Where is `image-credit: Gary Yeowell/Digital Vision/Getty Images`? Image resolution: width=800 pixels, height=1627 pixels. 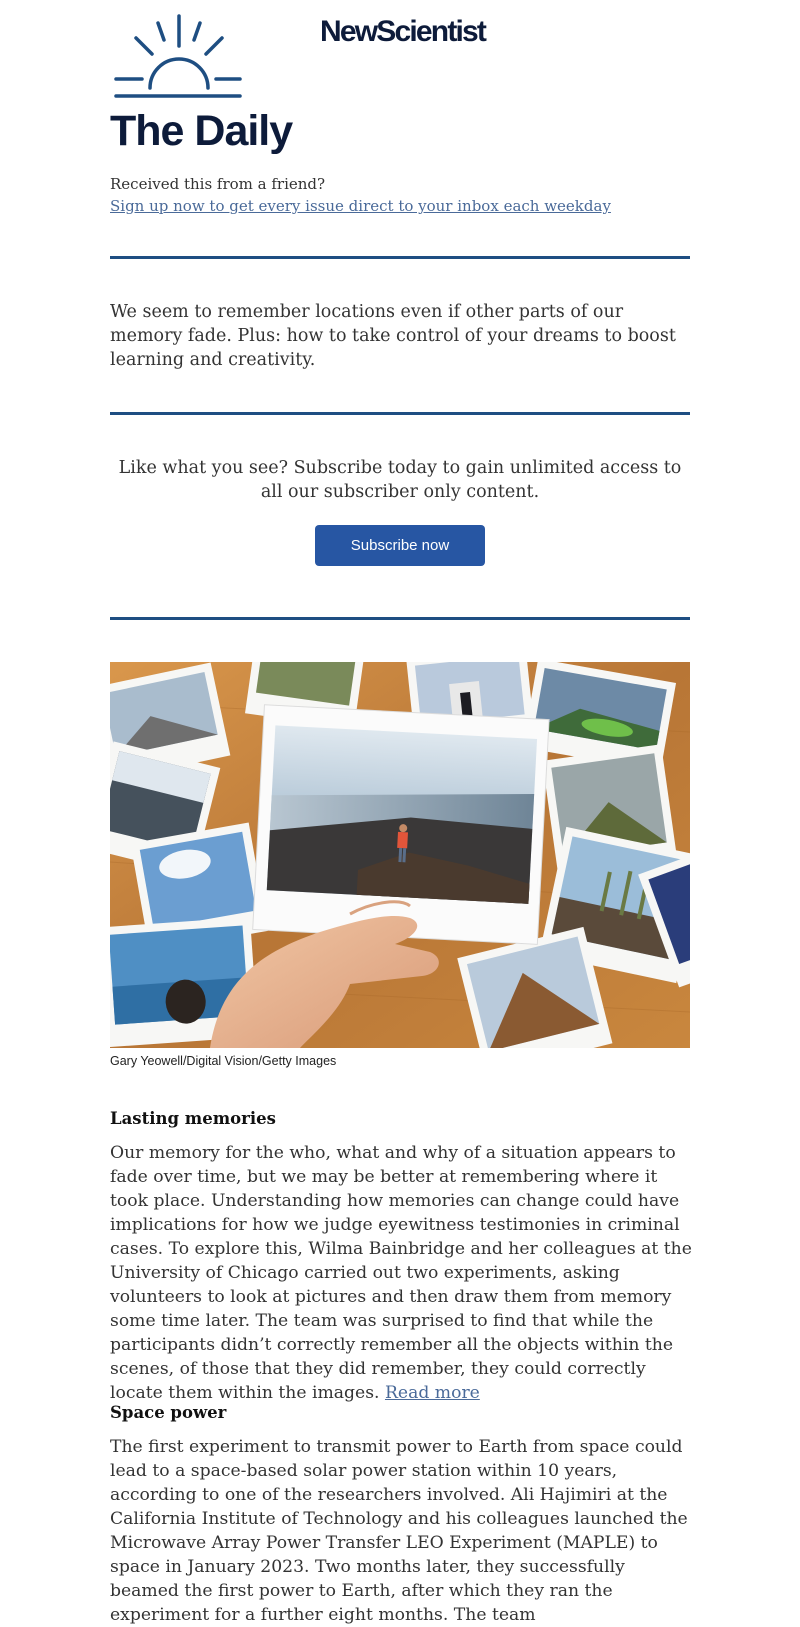 image-credit: Gary Yeowell/Digital Vision/Getty Images is located at coordinates (223, 1061).